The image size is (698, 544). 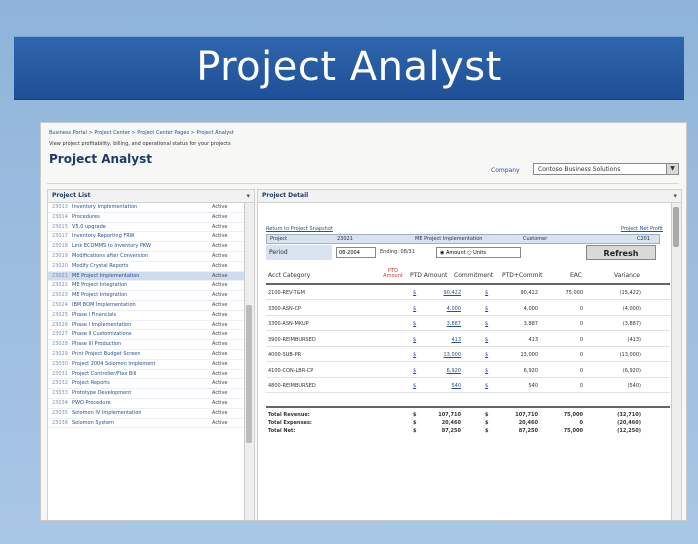 I want to click on ptd-amount-link: 413, so click(x=447, y=340).